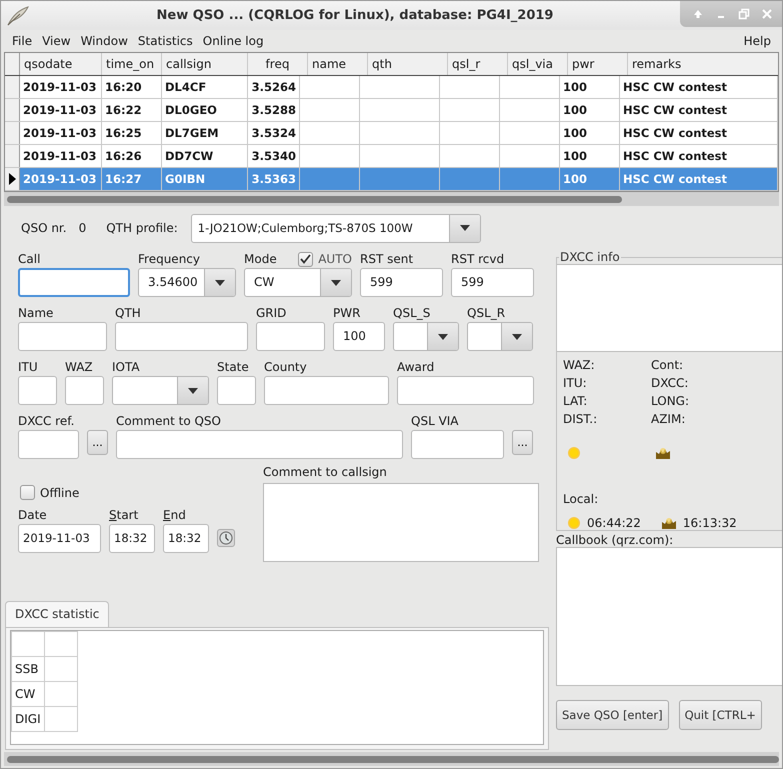 This screenshot has height=769, width=783. What do you see at coordinates (104, 41) in the screenshot?
I see `menu-item: Window` at bounding box center [104, 41].